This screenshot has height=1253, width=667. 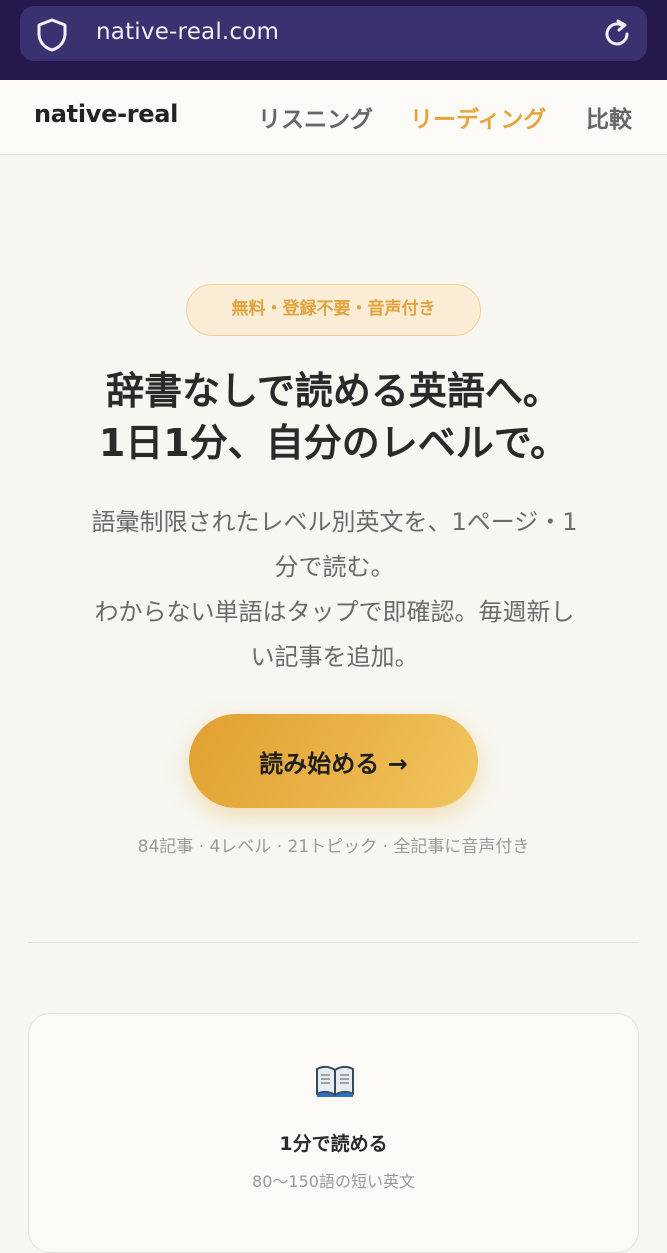 What do you see at coordinates (334, 567) in the screenshot?
I see `hero-desc-line: 分で読む。` at bounding box center [334, 567].